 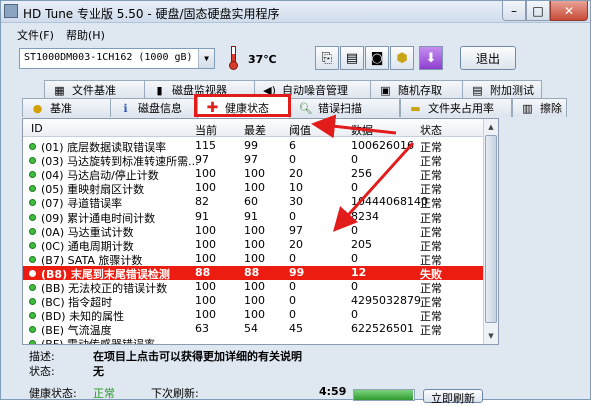 I want to click on tab-benchmark: ● 基准, so click(x=67, y=107).